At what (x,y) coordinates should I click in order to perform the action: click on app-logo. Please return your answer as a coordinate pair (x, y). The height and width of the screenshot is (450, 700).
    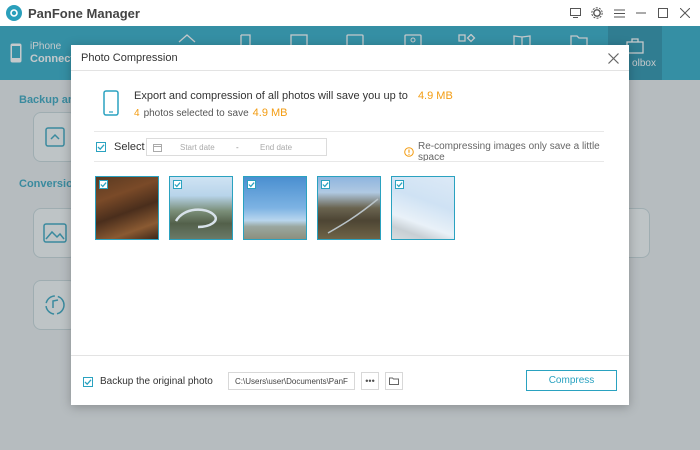
    Looking at the image, I should click on (14, 13).